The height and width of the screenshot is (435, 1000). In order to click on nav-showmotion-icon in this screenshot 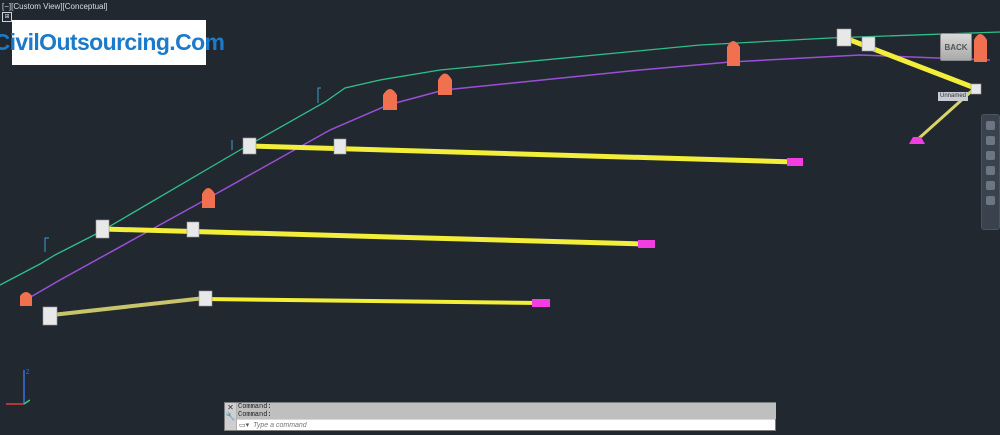, I will do `click(990, 170)`.